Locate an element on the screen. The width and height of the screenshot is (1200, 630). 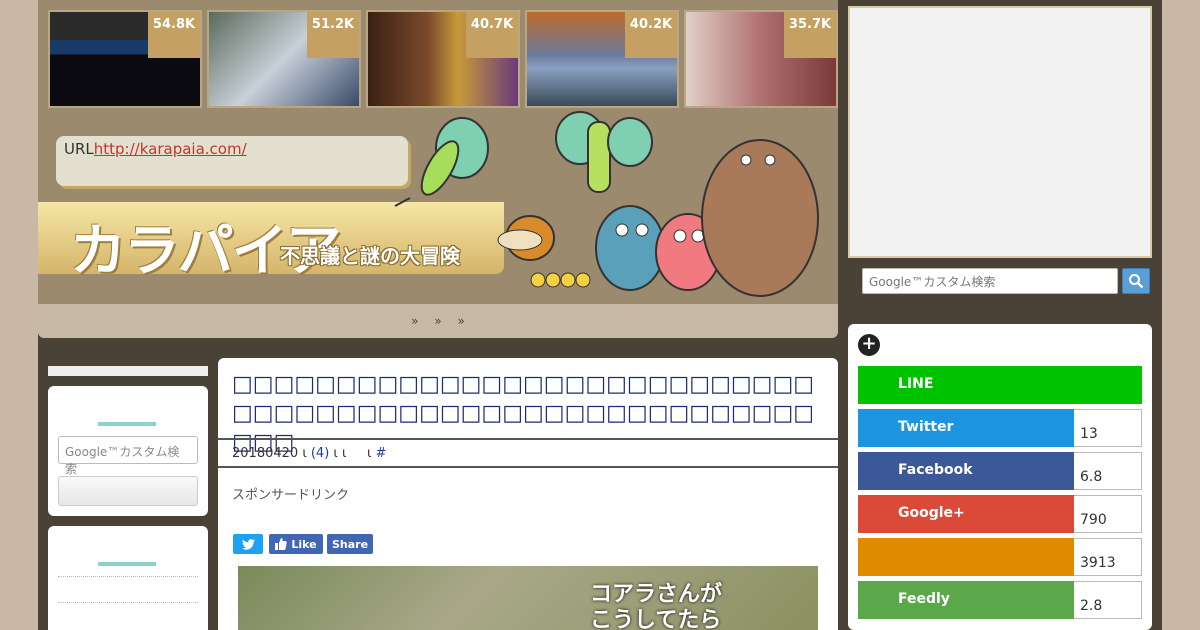
share-count: 790 is located at coordinates (1108, 514).